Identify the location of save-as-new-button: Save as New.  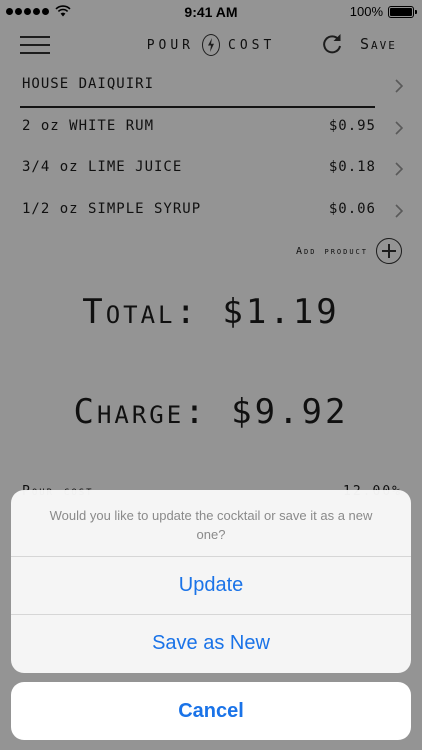
(211, 643).